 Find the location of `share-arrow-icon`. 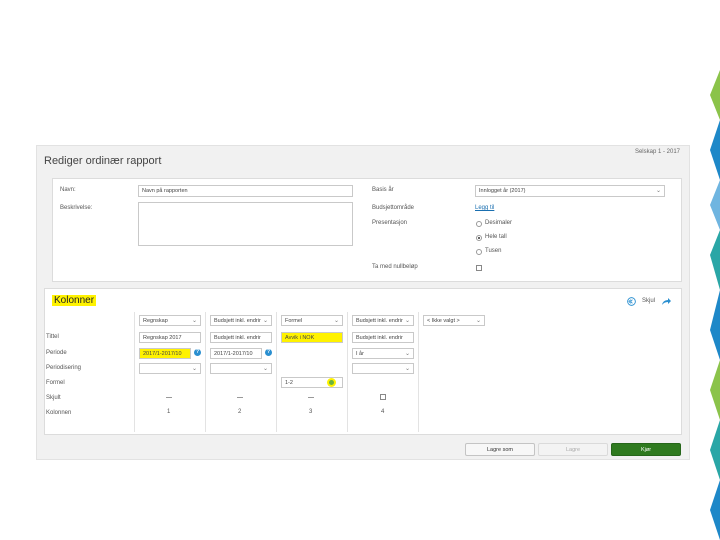

share-arrow-icon is located at coordinates (666, 301).